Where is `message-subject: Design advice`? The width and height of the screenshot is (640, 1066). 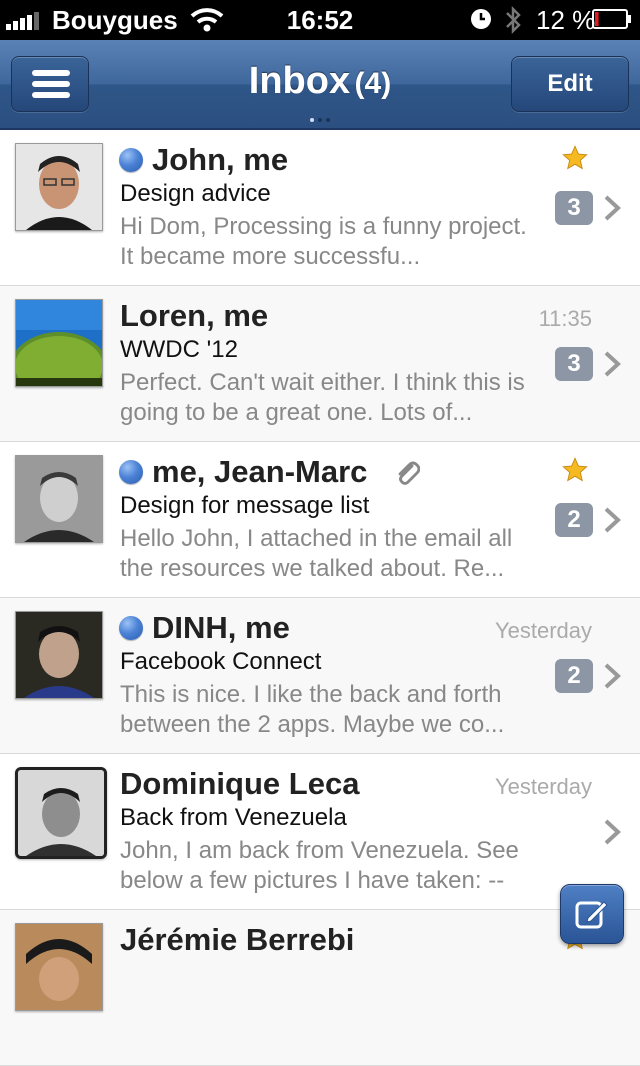
message-subject: Design advice is located at coordinates (195, 193).